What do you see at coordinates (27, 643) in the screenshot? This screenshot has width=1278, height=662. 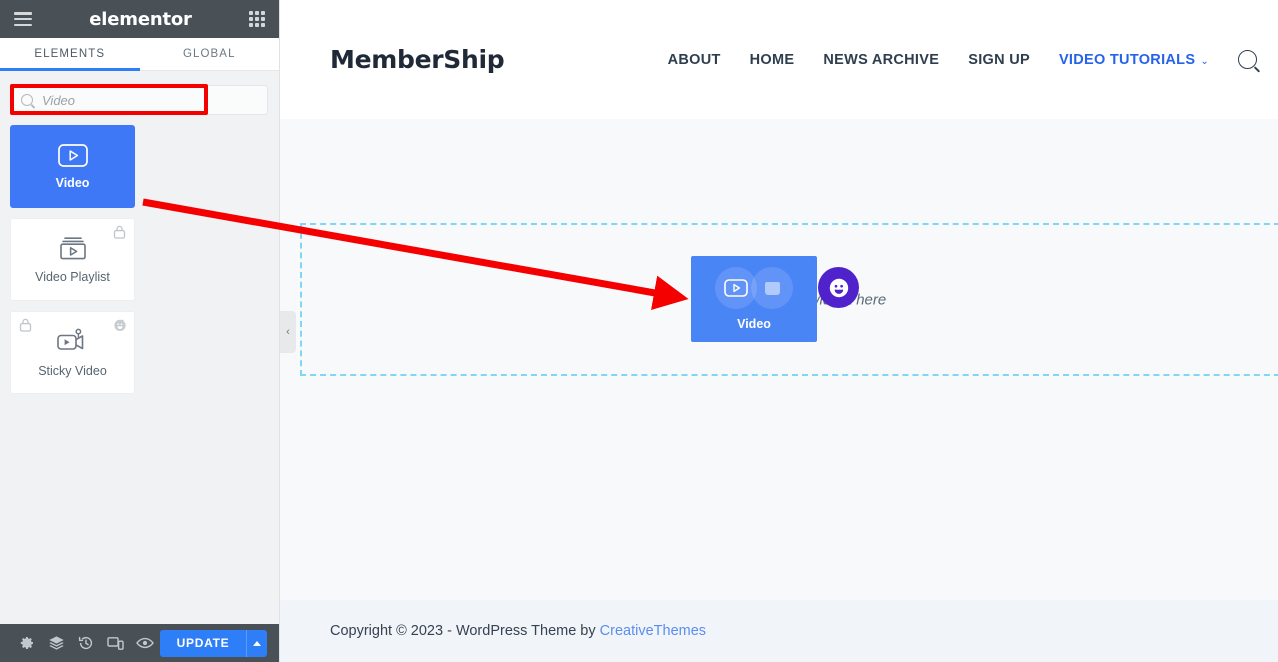 I see `settings-gear-icon` at bounding box center [27, 643].